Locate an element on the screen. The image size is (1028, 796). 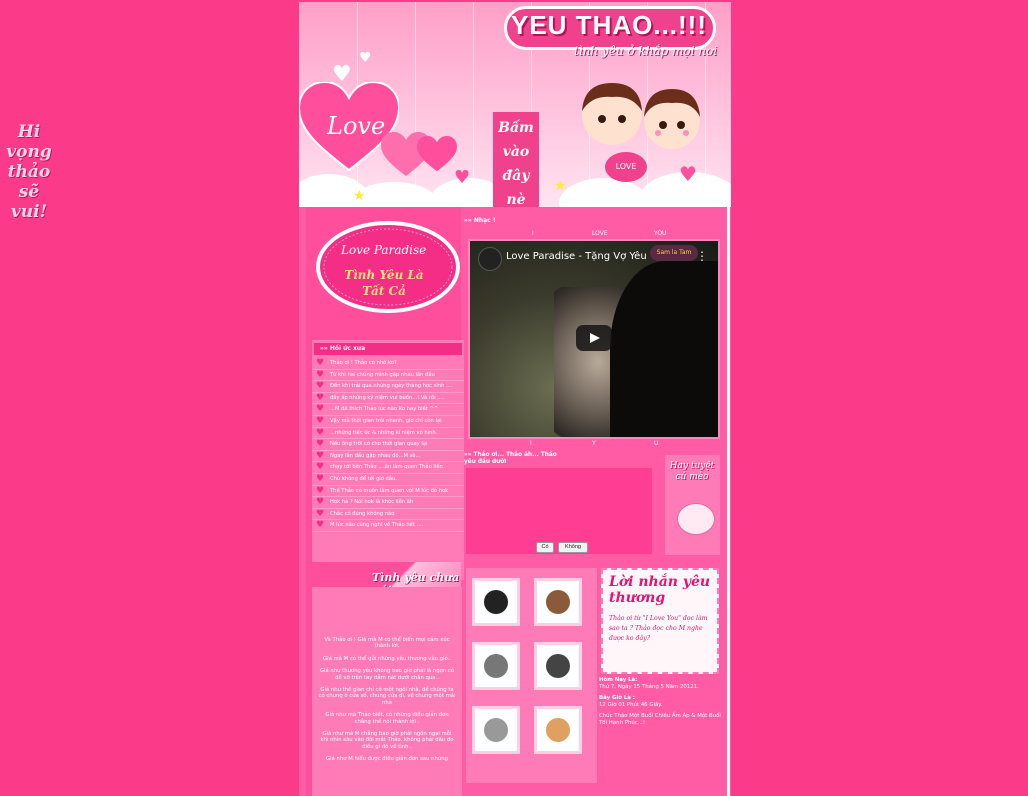
music-heading: »» Nhạc ! is located at coordinates (480, 220).